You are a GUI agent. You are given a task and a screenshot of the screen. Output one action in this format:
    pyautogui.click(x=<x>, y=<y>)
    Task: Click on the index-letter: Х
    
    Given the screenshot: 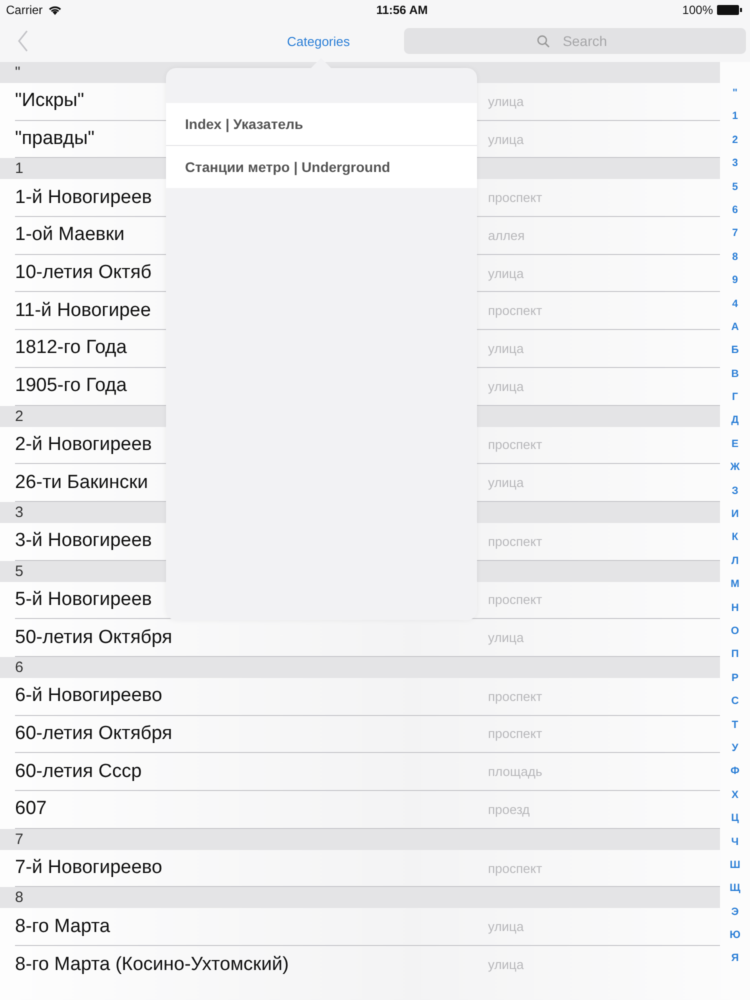 What is the action you would take?
    pyautogui.click(x=734, y=795)
    